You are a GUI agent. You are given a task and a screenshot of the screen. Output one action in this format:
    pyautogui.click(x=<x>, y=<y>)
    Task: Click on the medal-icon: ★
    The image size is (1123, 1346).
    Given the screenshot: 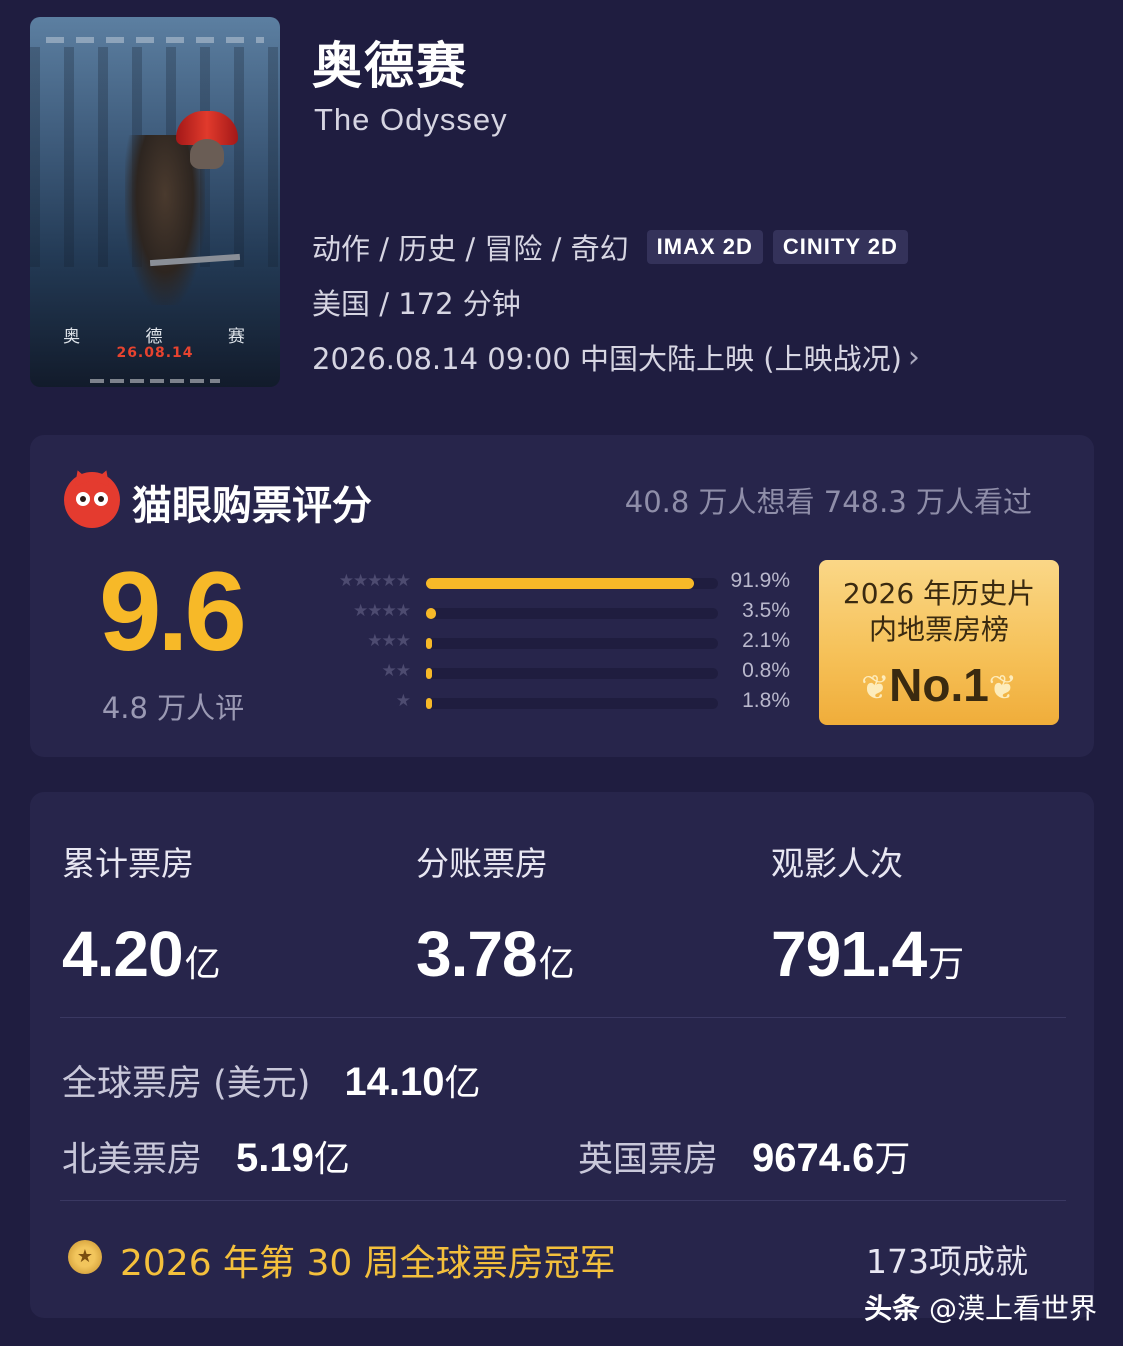 What is the action you would take?
    pyautogui.click(x=85, y=1257)
    